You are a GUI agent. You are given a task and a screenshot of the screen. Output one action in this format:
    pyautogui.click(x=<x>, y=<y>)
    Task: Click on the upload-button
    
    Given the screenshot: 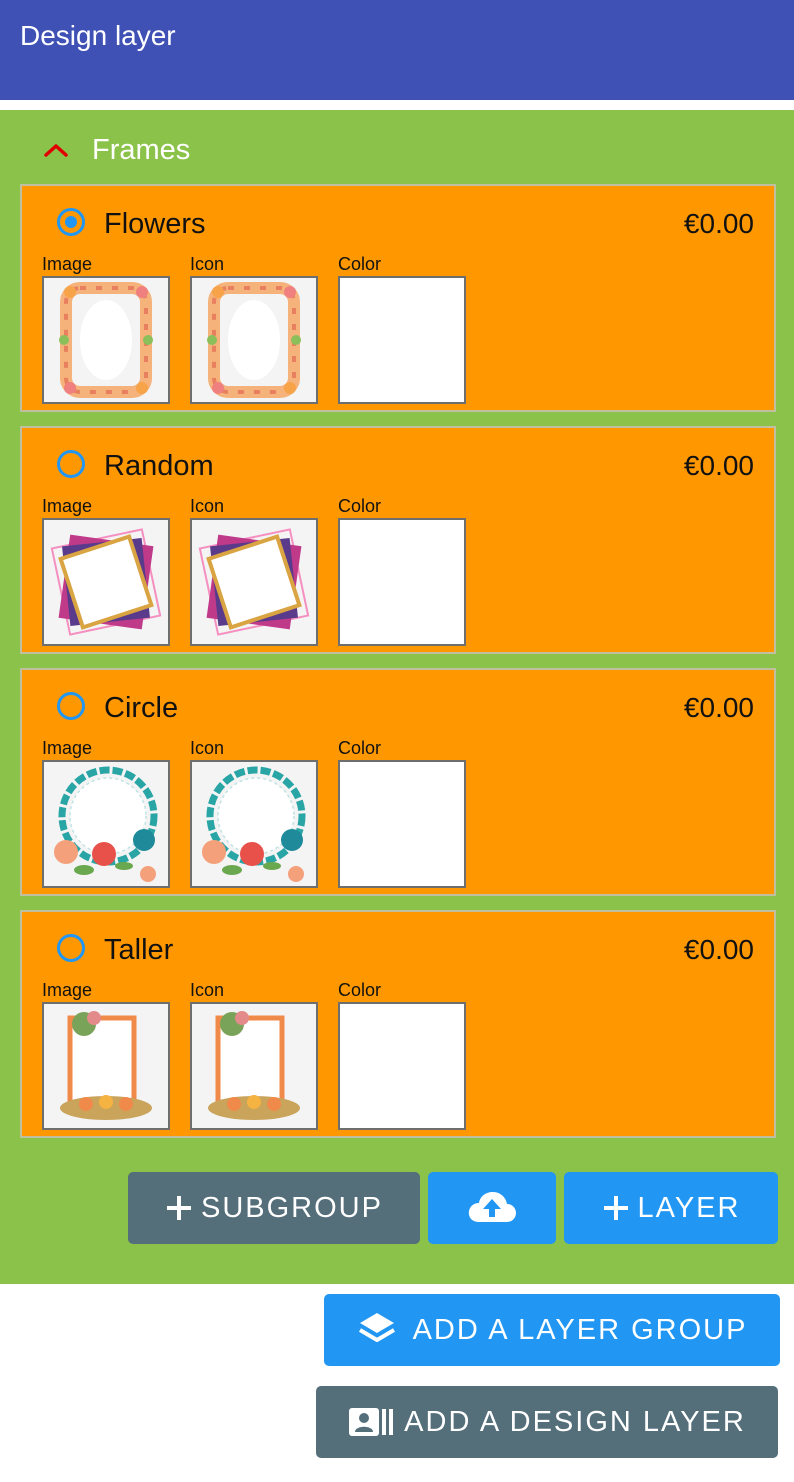 What is the action you would take?
    pyautogui.click(x=492, y=1208)
    